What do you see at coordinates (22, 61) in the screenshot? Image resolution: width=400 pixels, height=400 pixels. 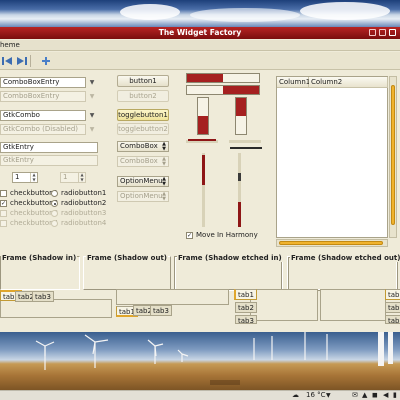 I see `goto-last-icon` at bounding box center [22, 61].